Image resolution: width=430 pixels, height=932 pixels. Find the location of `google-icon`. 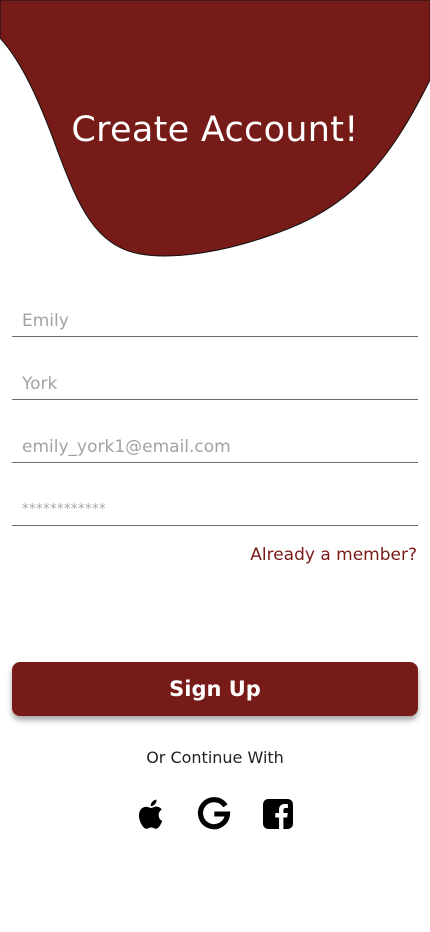

google-icon is located at coordinates (214, 813).